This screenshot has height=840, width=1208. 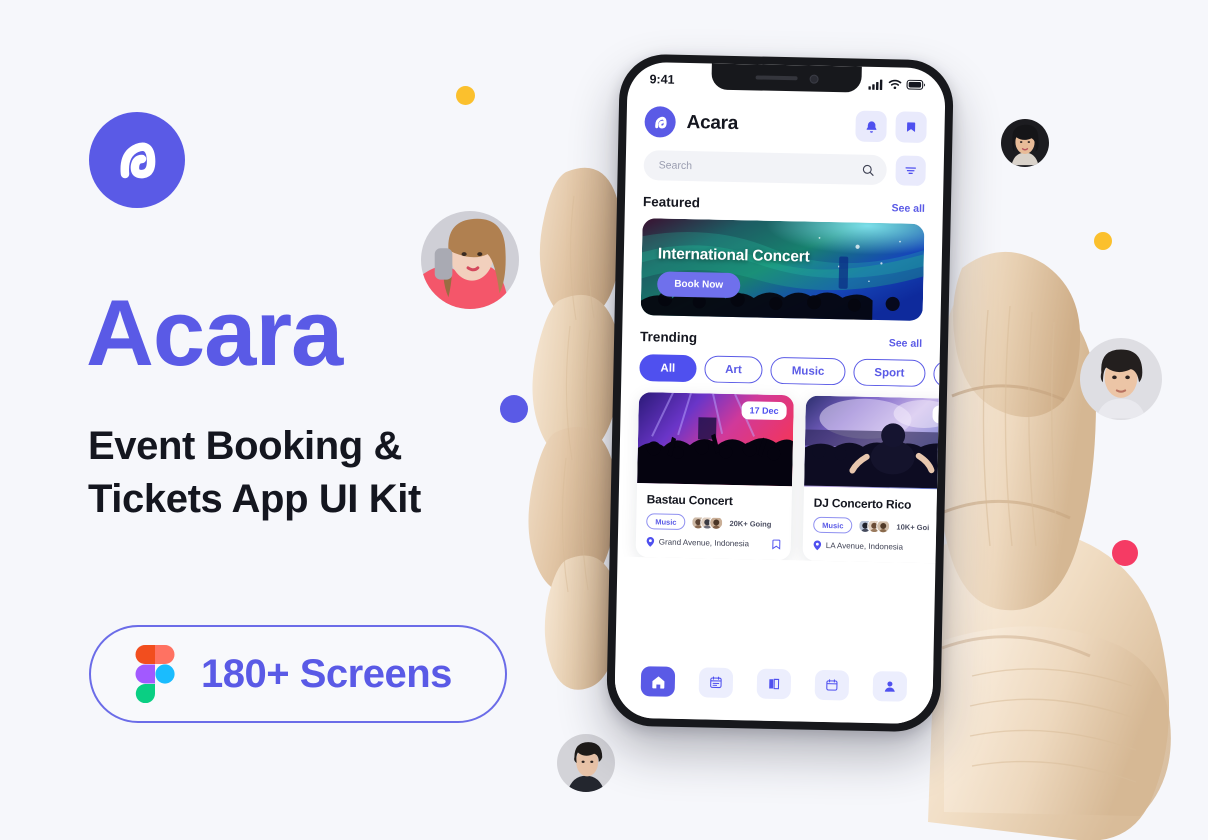 I want to click on header-actions, so click(x=891, y=127).